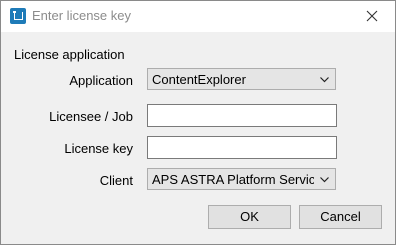 The height and width of the screenshot is (245, 396). I want to click on title-bar: Enter license key, so click(198, 16).